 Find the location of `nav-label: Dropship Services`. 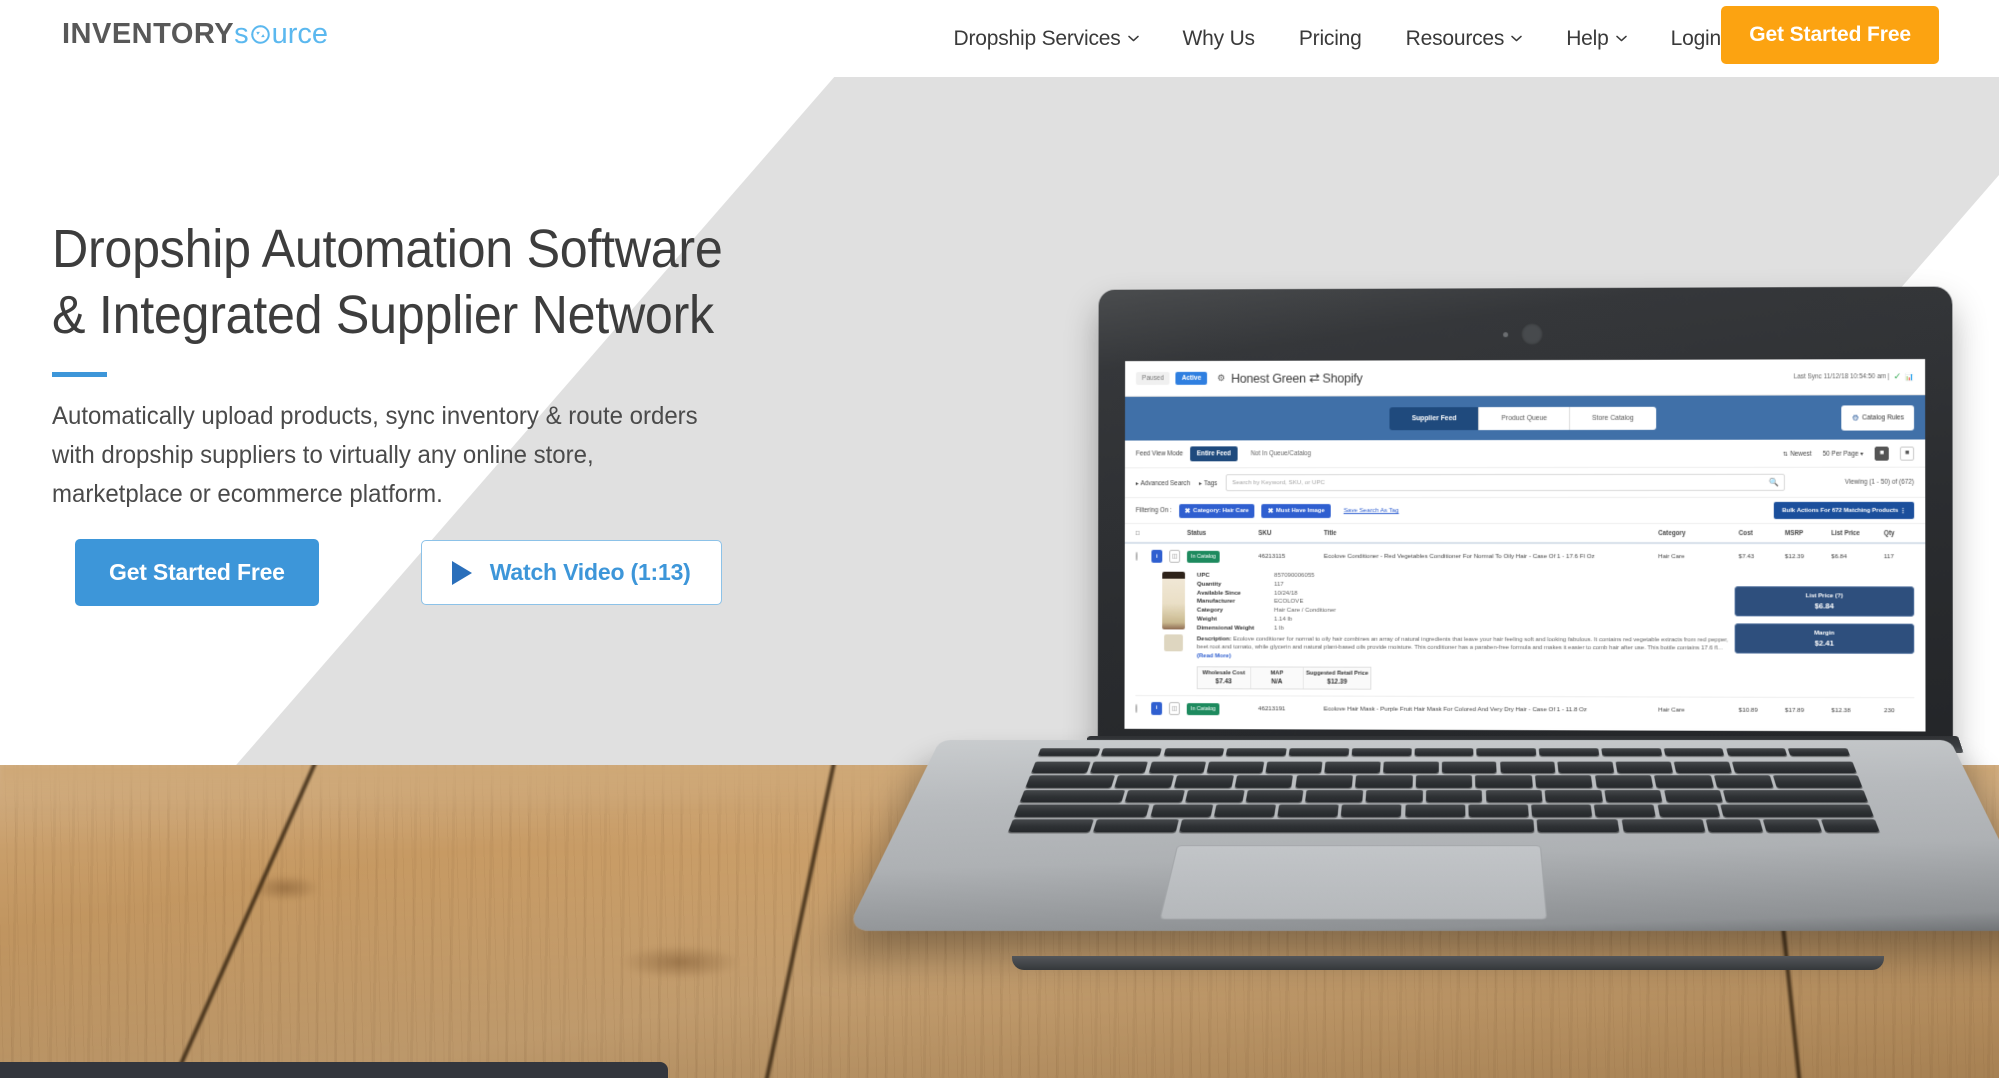

nav-label: Dropship Services is located at coordinates (1037, 38).